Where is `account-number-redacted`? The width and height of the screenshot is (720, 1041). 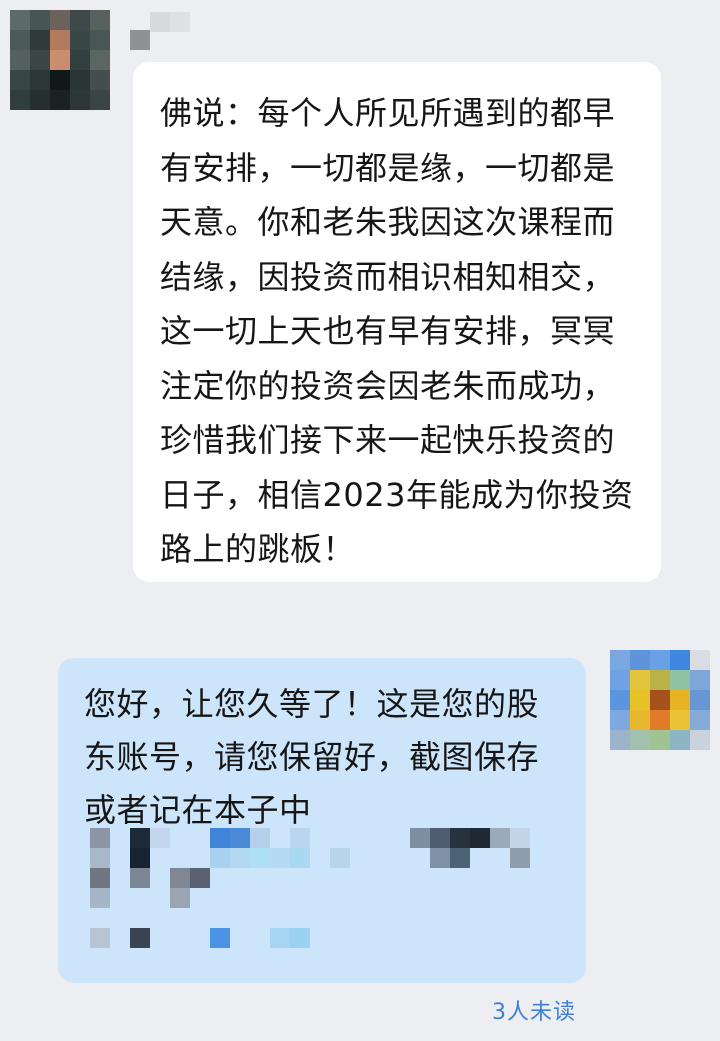 account-number-redacted is located at coordinates (325, 895).